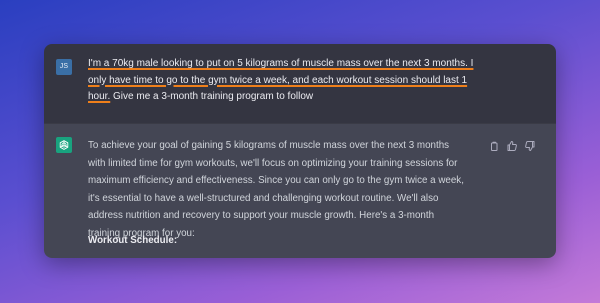  I want to click on copy-icon, so click(494, 145).